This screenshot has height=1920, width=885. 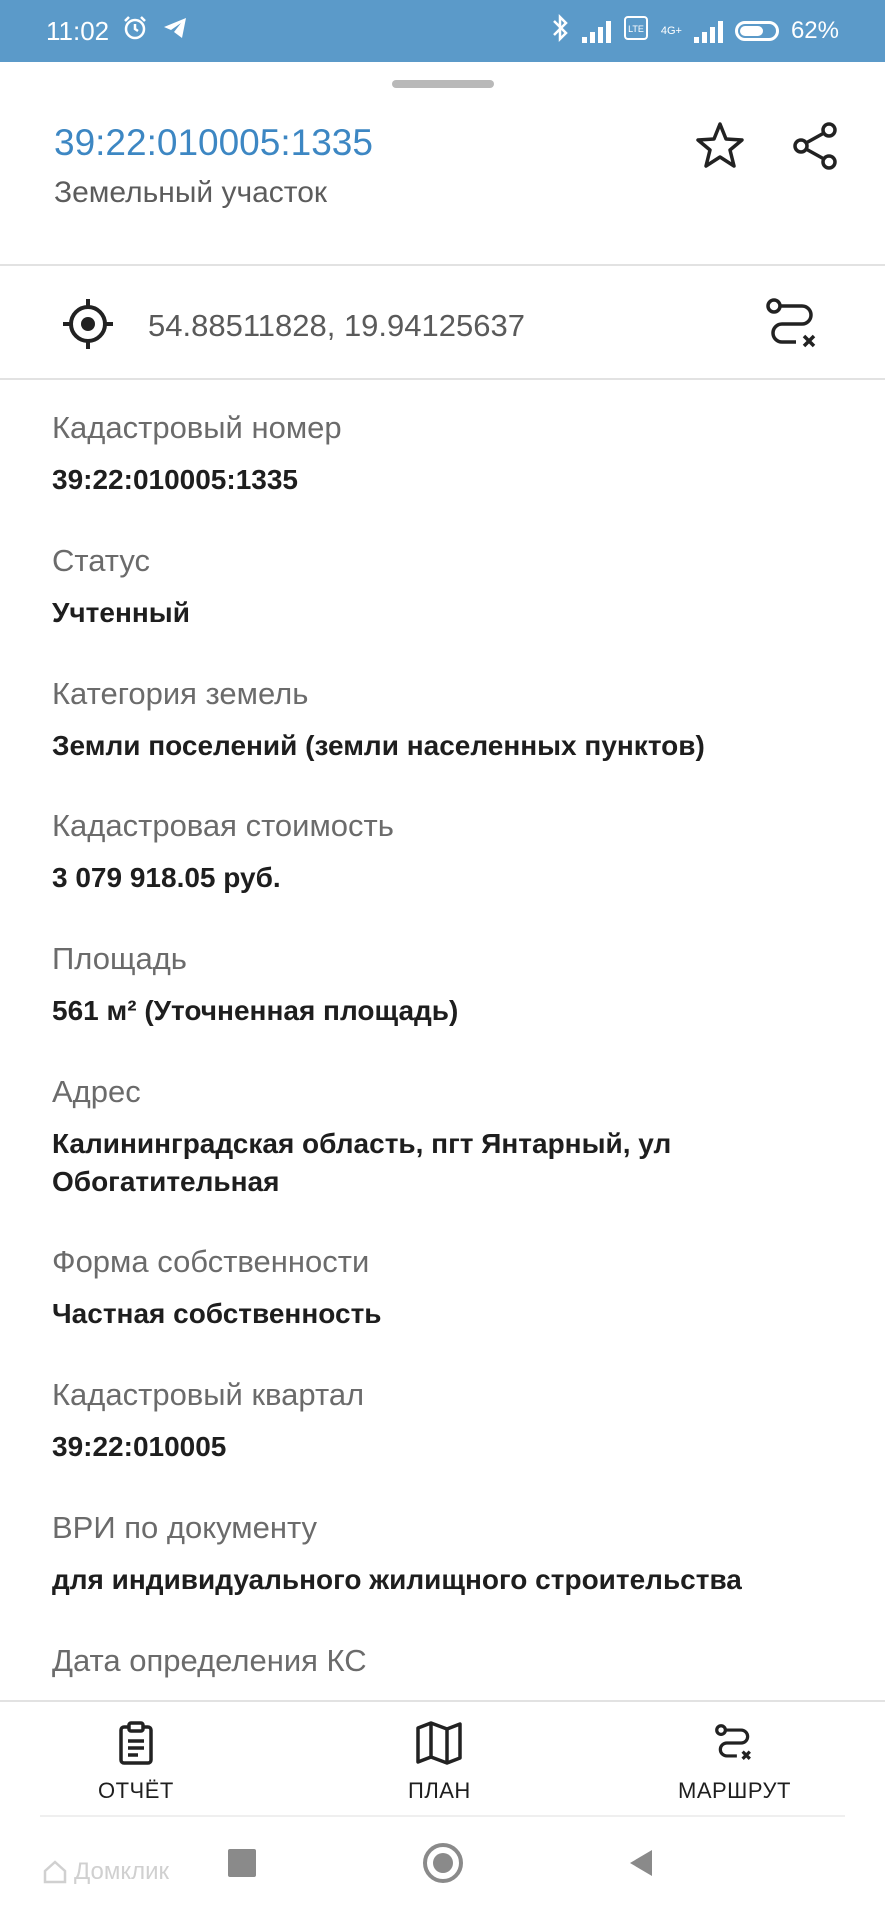 What do you see at coordinates (213, 142) in the screenshot?
I see `page-title: 39:22:010005:1335` at bounding box center [213, 142].